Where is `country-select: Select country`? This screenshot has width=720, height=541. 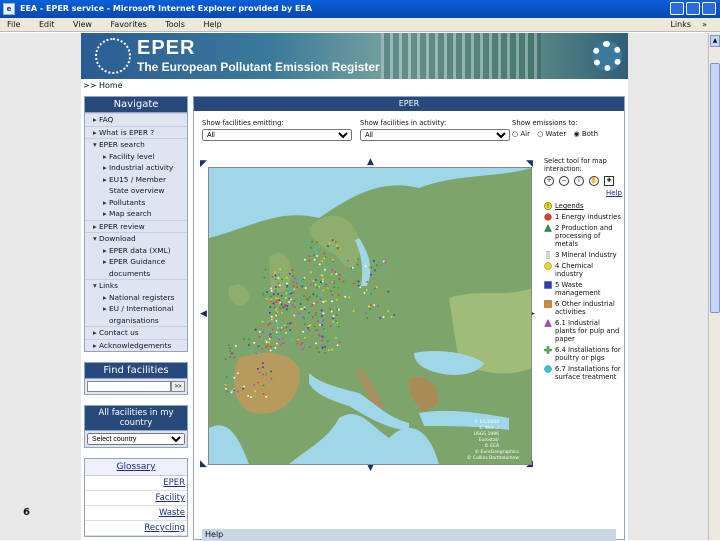 country-select: Select country is located at coordinates (136, 439).